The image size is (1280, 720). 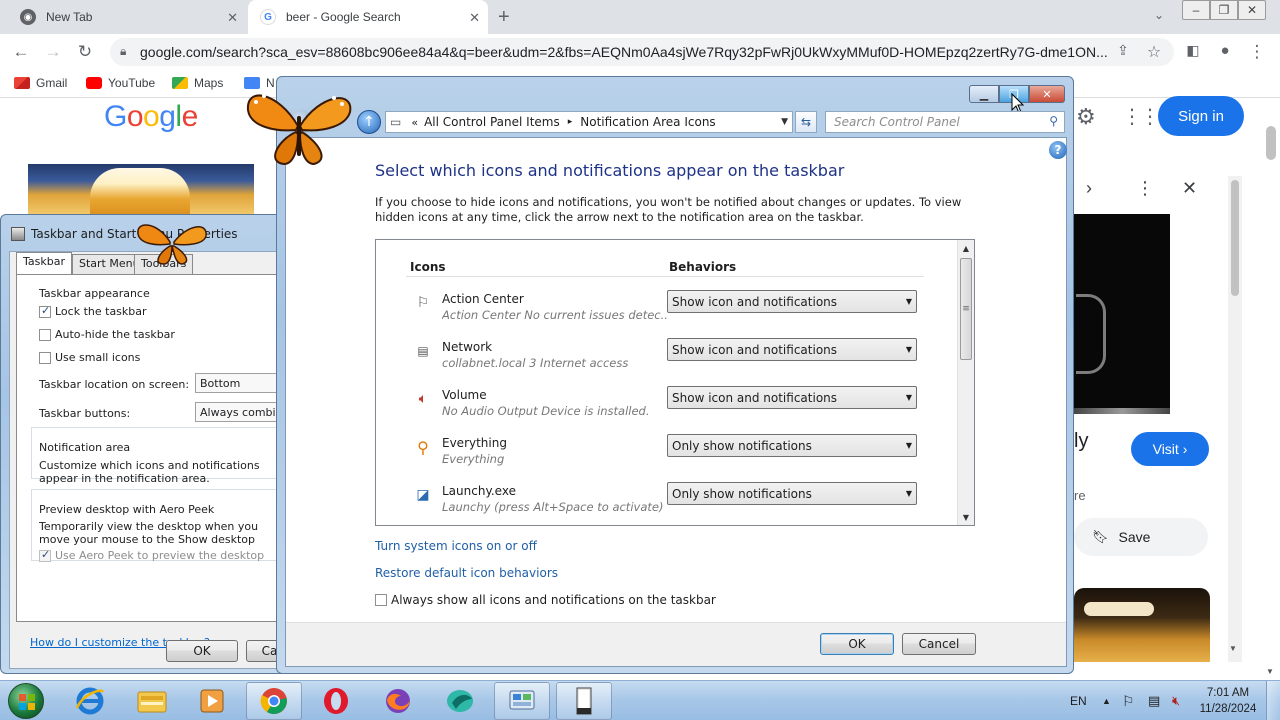 What do you see at coordinates (1252, 10) in the screenshot?
I see `window-close-icon: ✕` at bounding box center [1252, 10].